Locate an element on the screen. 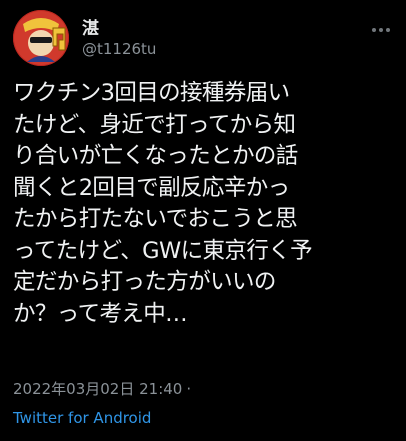 Image resolution: width=406 pixels, height=441 pixels. tweet-meta: 2022年03月02日 21:40 · is located at coordinates (102, 388).